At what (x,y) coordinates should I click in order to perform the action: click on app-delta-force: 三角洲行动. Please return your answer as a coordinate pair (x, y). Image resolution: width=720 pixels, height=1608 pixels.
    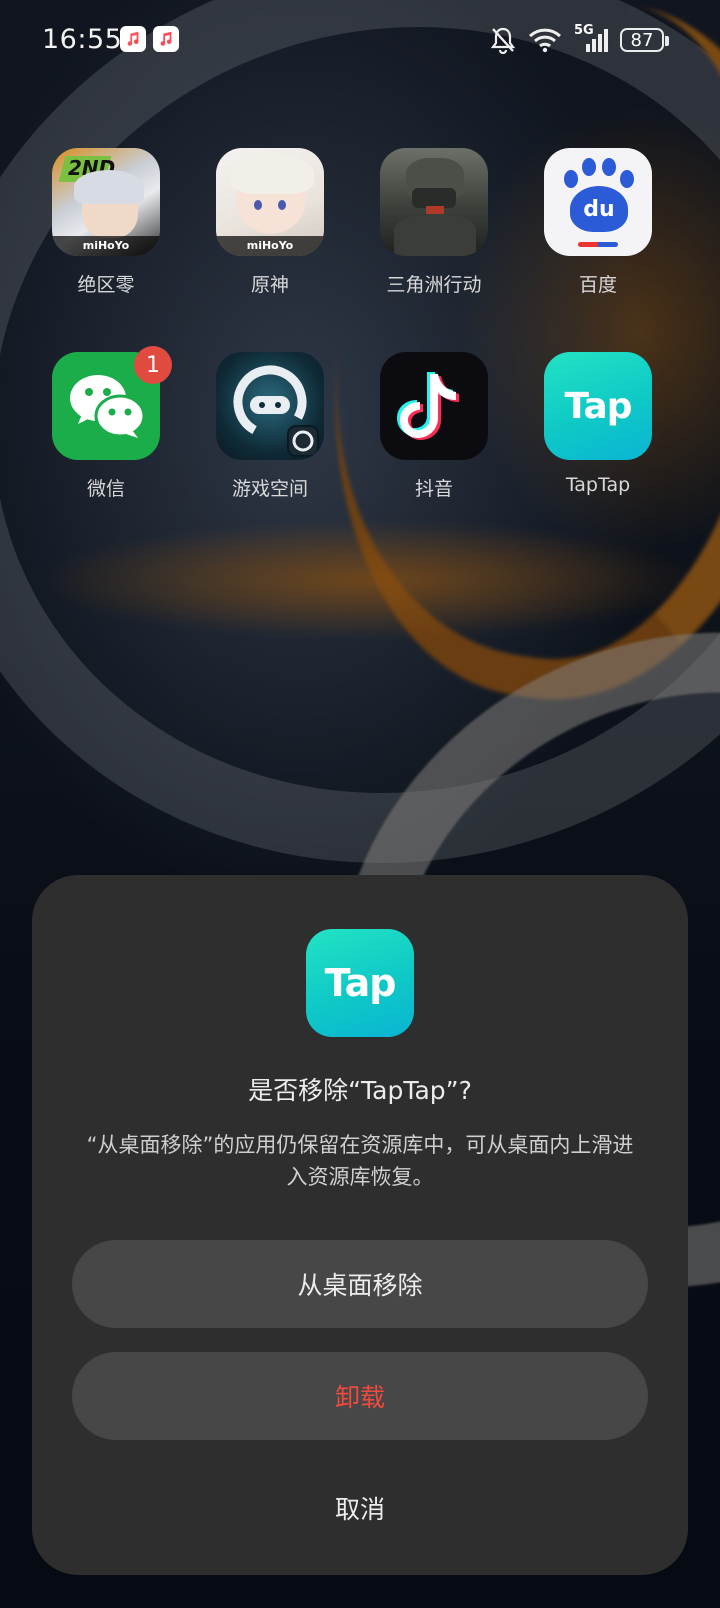
    Looking at the image, I should click on (434, 222).